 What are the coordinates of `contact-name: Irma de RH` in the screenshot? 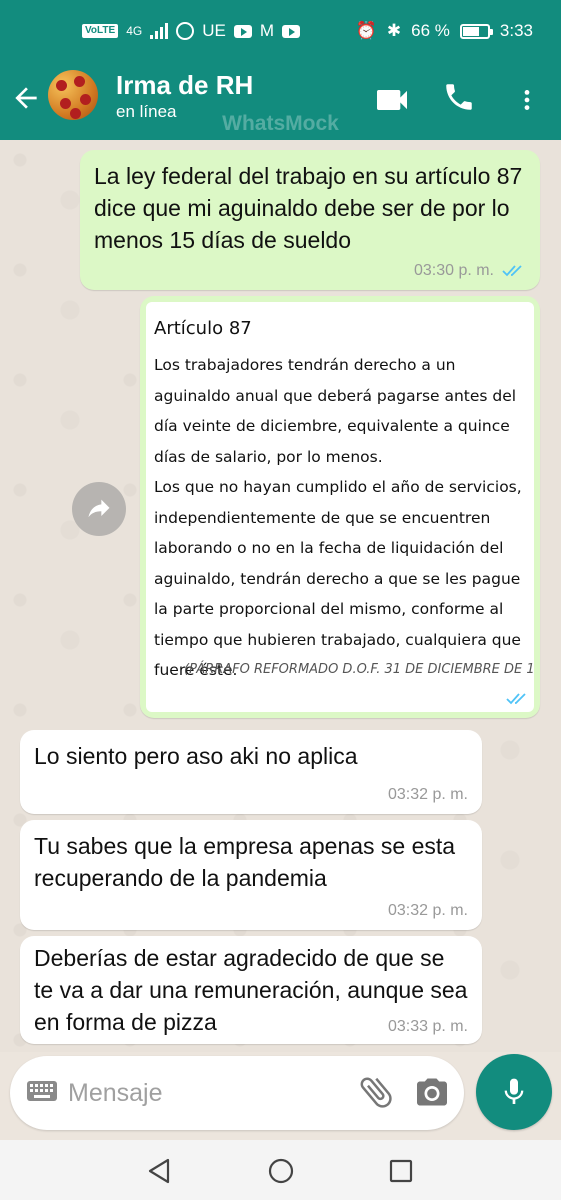 It's located at (184, 85).